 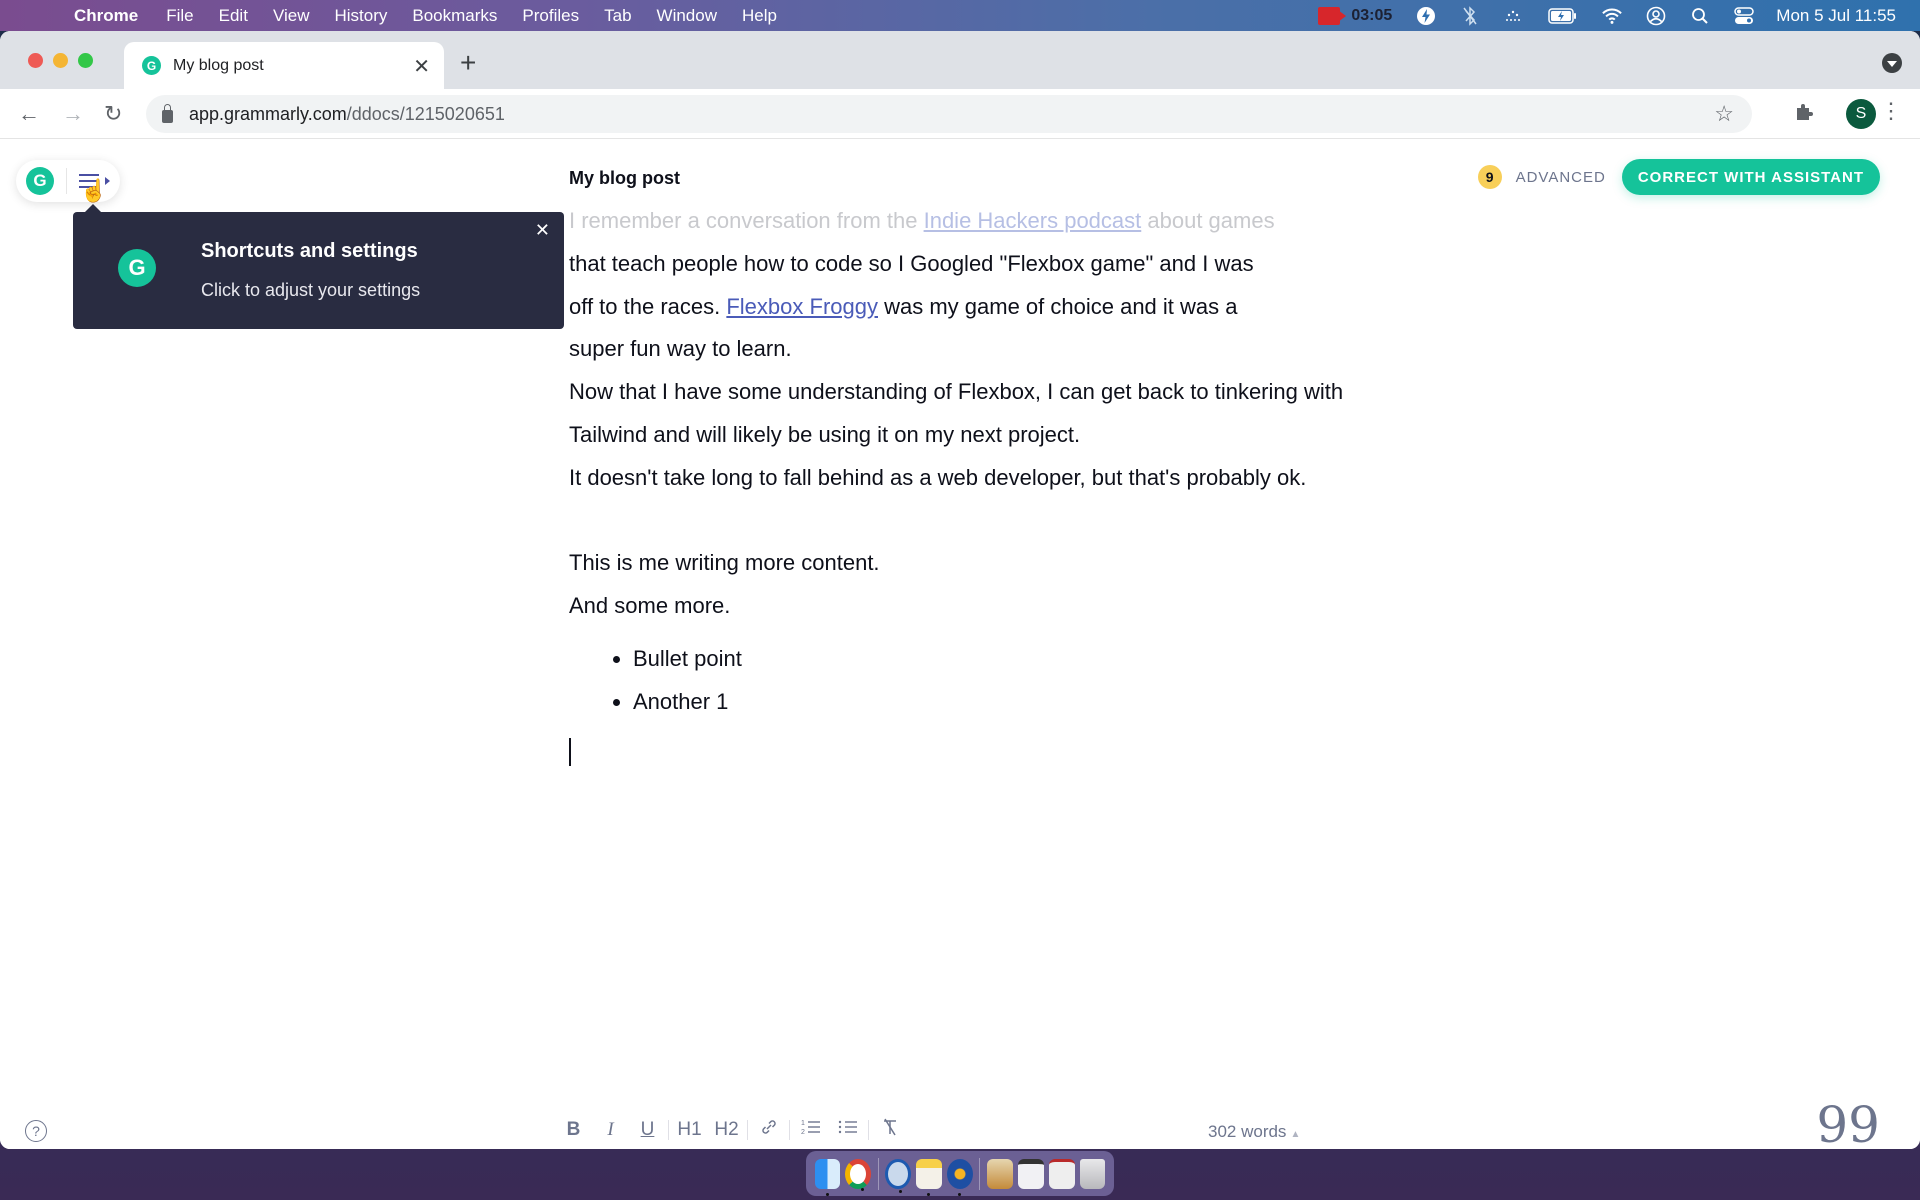 I want to click on pointer-hand-cursor-icon: ☝, so click(x=94, y=190).